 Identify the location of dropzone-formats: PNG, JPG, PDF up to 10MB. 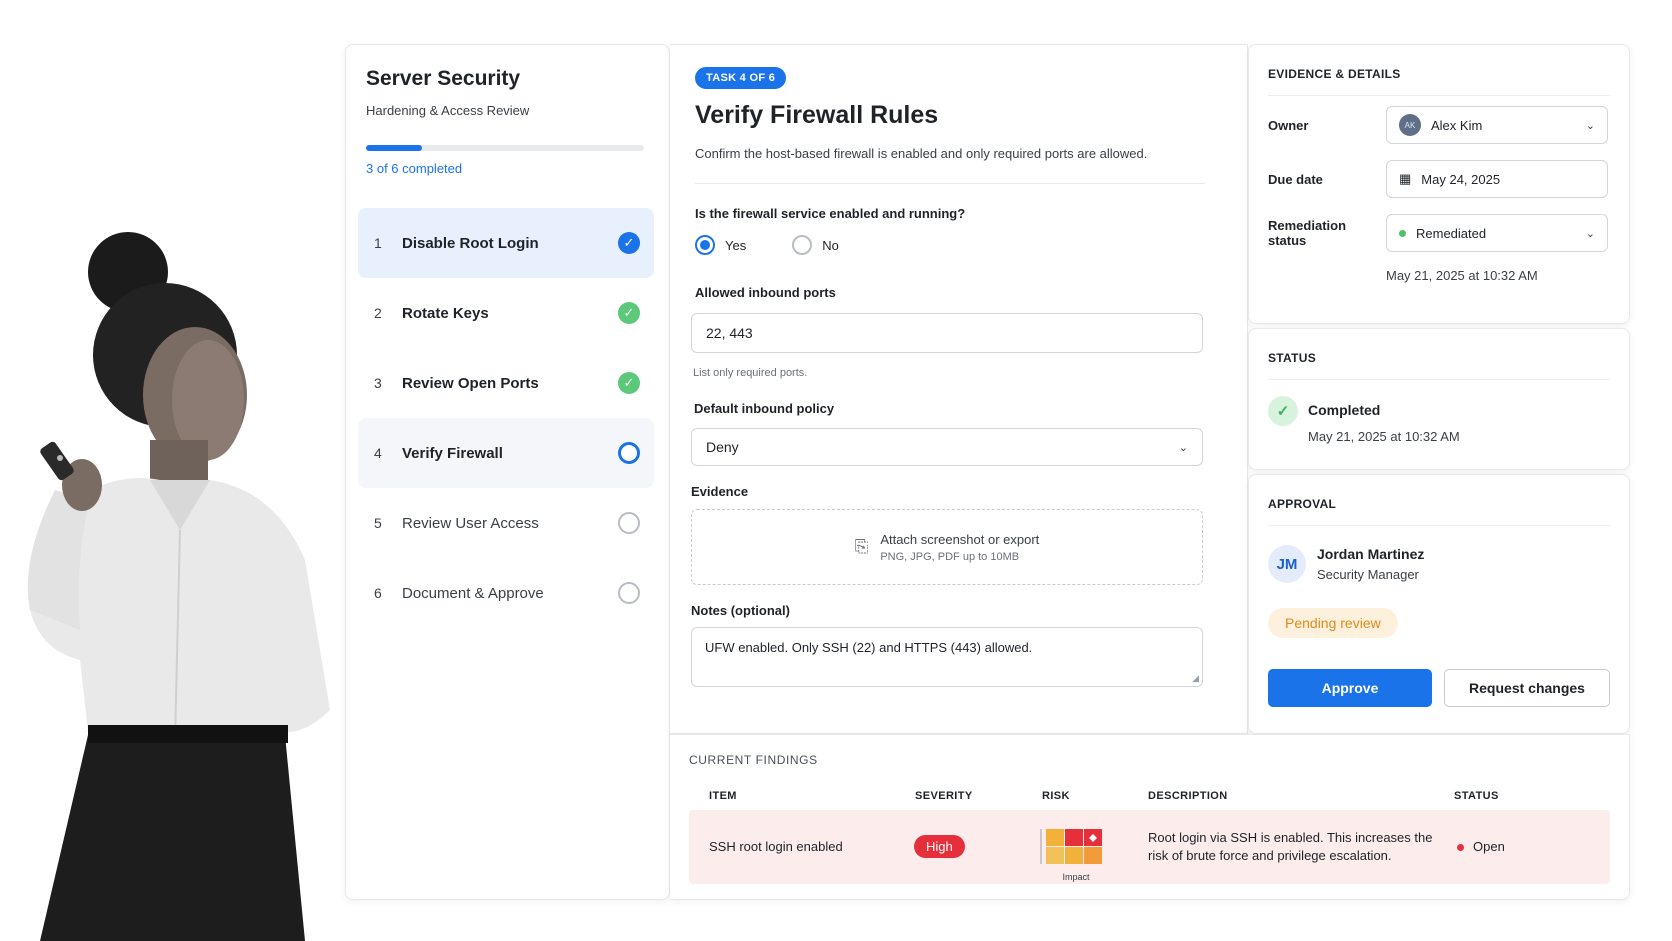
(950, 556).